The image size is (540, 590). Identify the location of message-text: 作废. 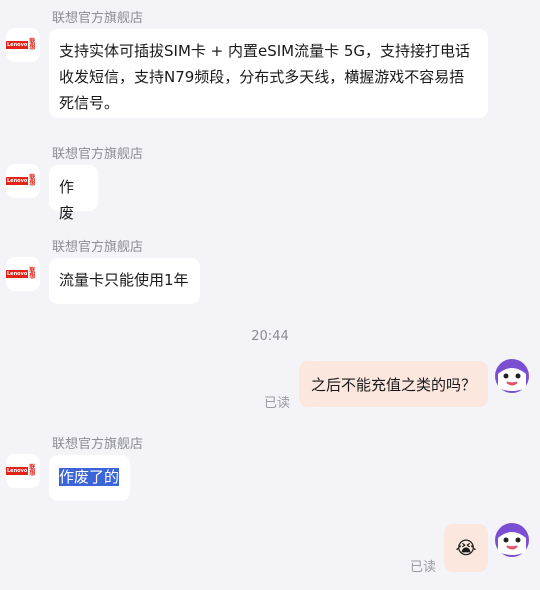
(67, 200).